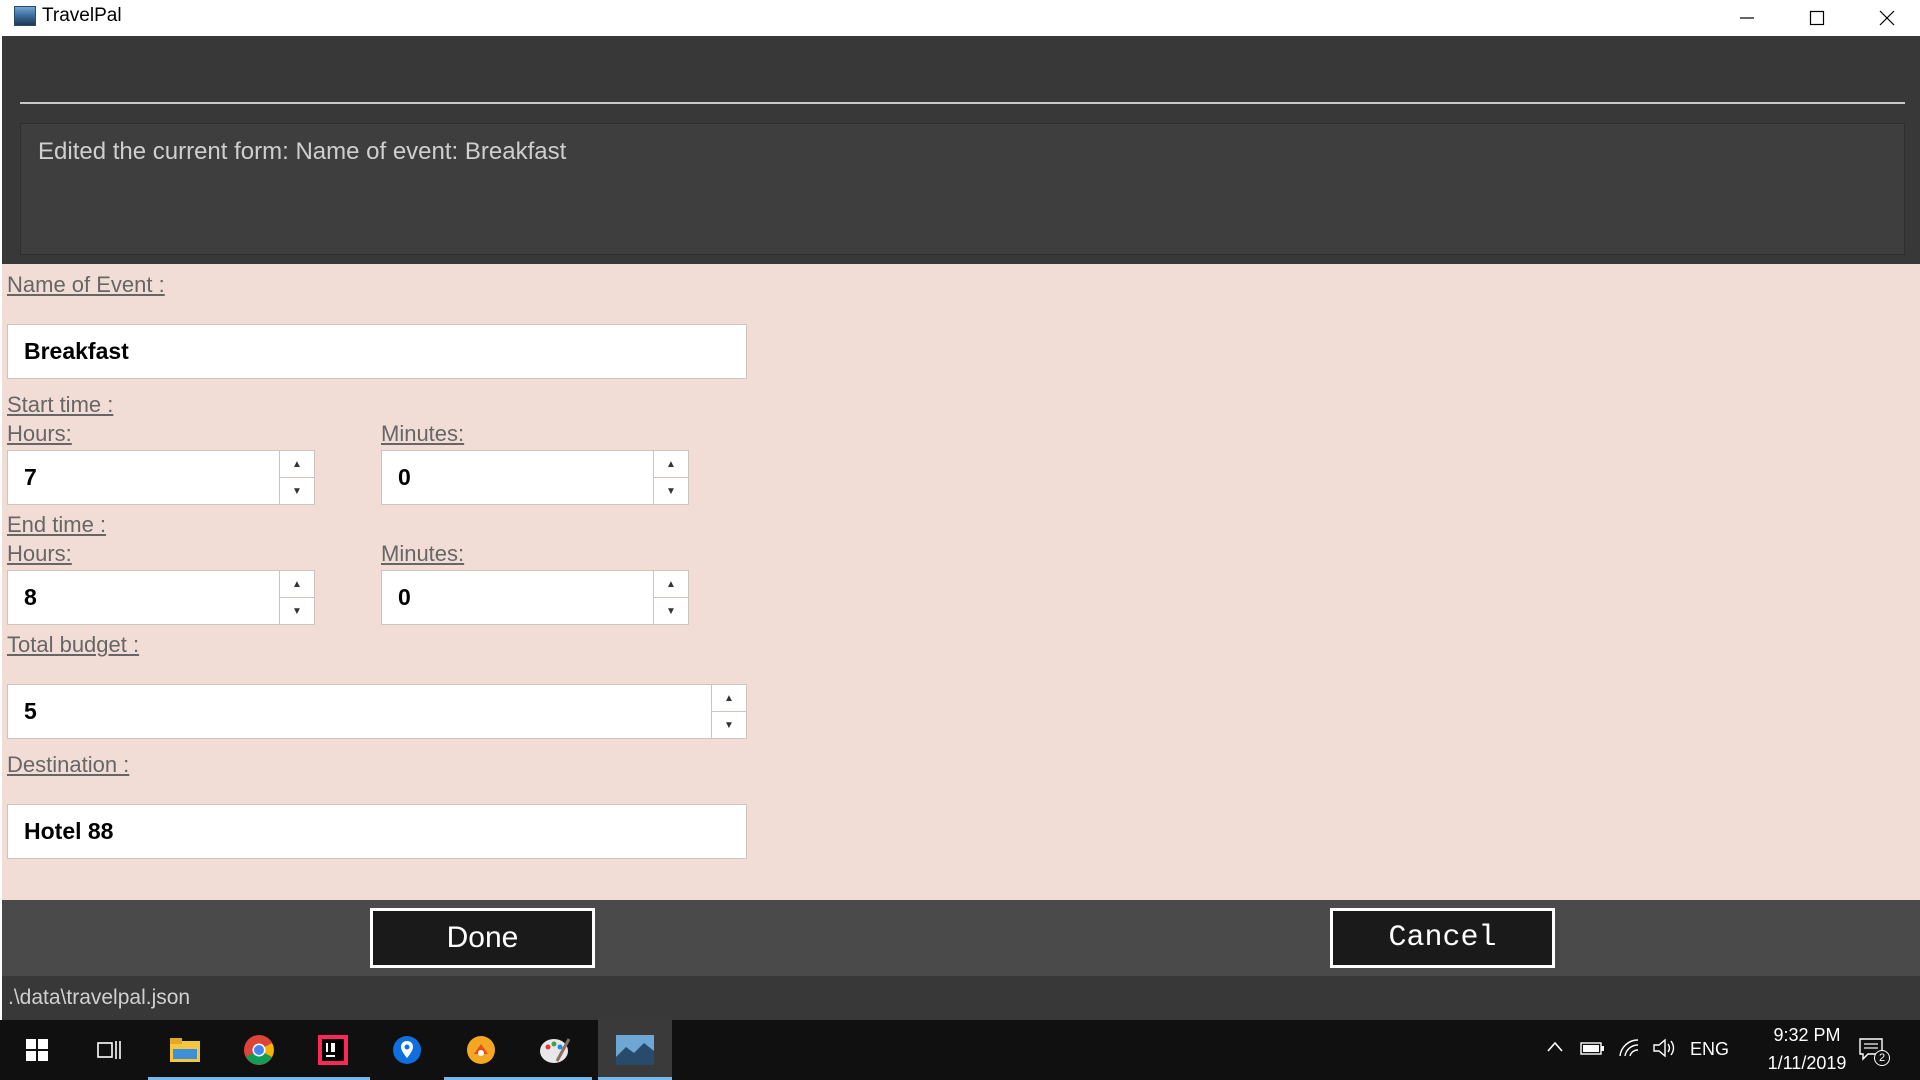 This screenshot has width=1920, height=1080. What do you see at coordinates (99, 997) in the screenshot?
I see `save-location: .\data\travelpal.json` at bounding box center [99, 997].